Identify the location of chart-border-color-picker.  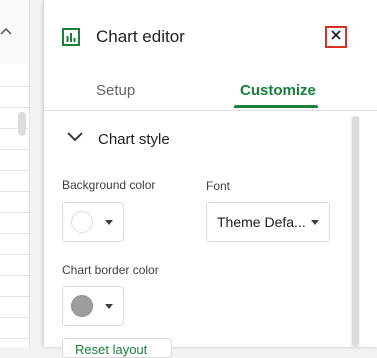
(93, 306).